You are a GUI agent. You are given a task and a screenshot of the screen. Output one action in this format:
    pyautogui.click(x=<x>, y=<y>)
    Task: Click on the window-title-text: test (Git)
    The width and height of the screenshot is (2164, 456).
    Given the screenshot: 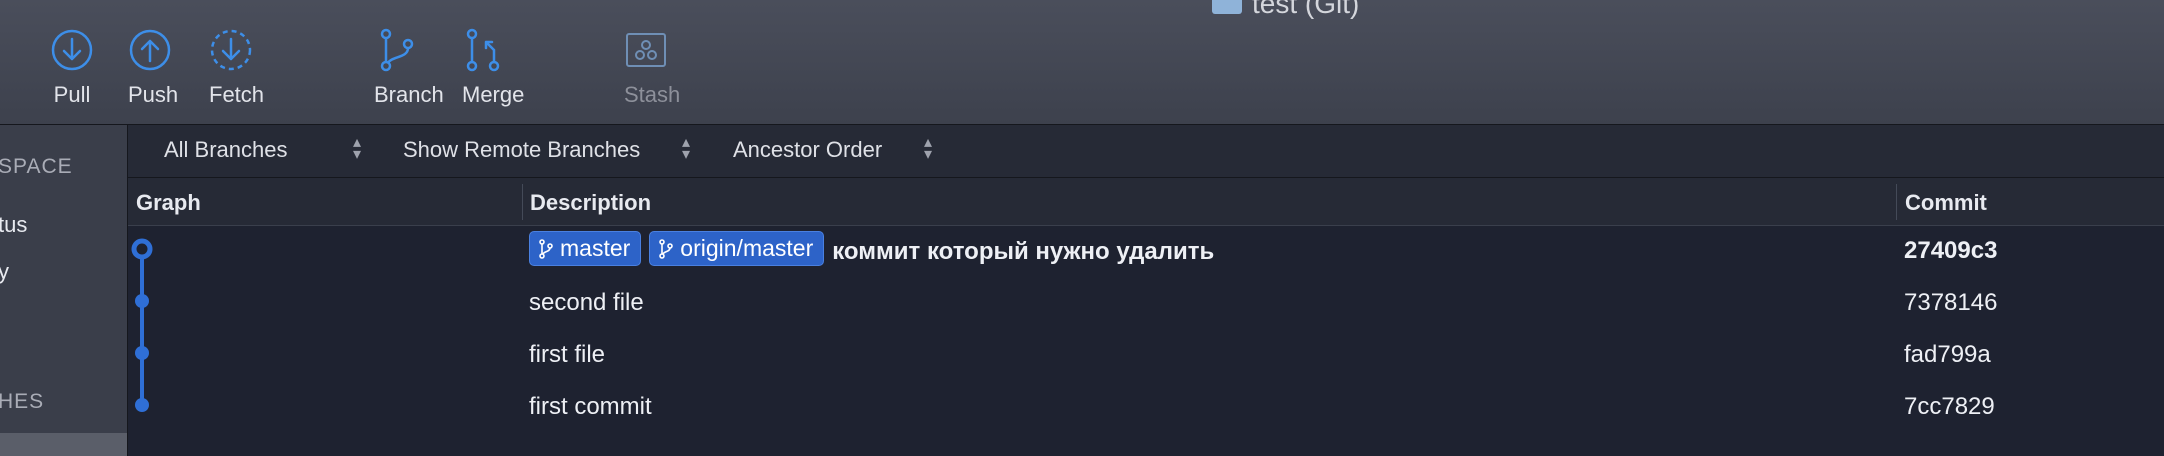 What is the action you would take?
    pyautogui.click(x=1306, y=9)
    